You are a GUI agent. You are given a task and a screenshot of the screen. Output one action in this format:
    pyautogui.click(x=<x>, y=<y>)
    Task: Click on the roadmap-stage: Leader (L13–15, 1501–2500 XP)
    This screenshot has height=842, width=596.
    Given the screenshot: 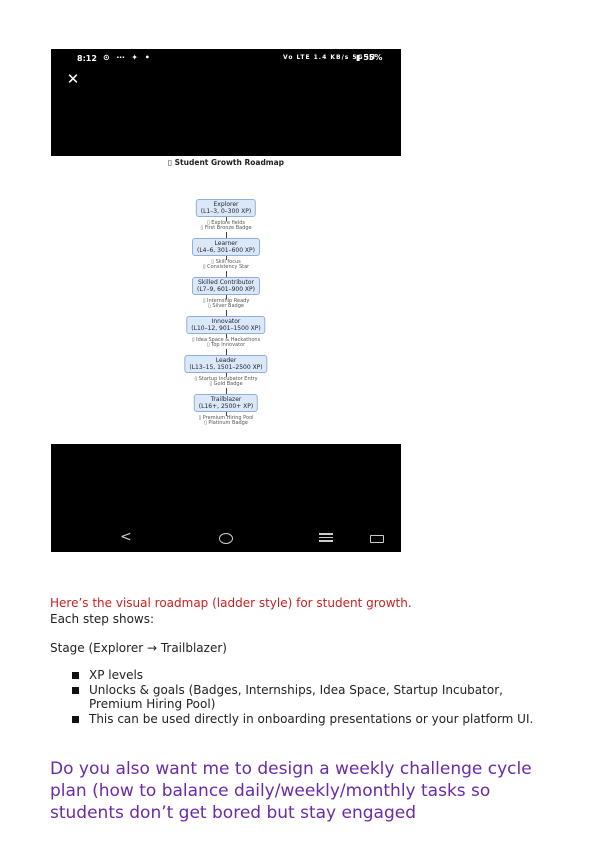 What is the action you would take?
    pyautogui.click(x=226, y=364)
    